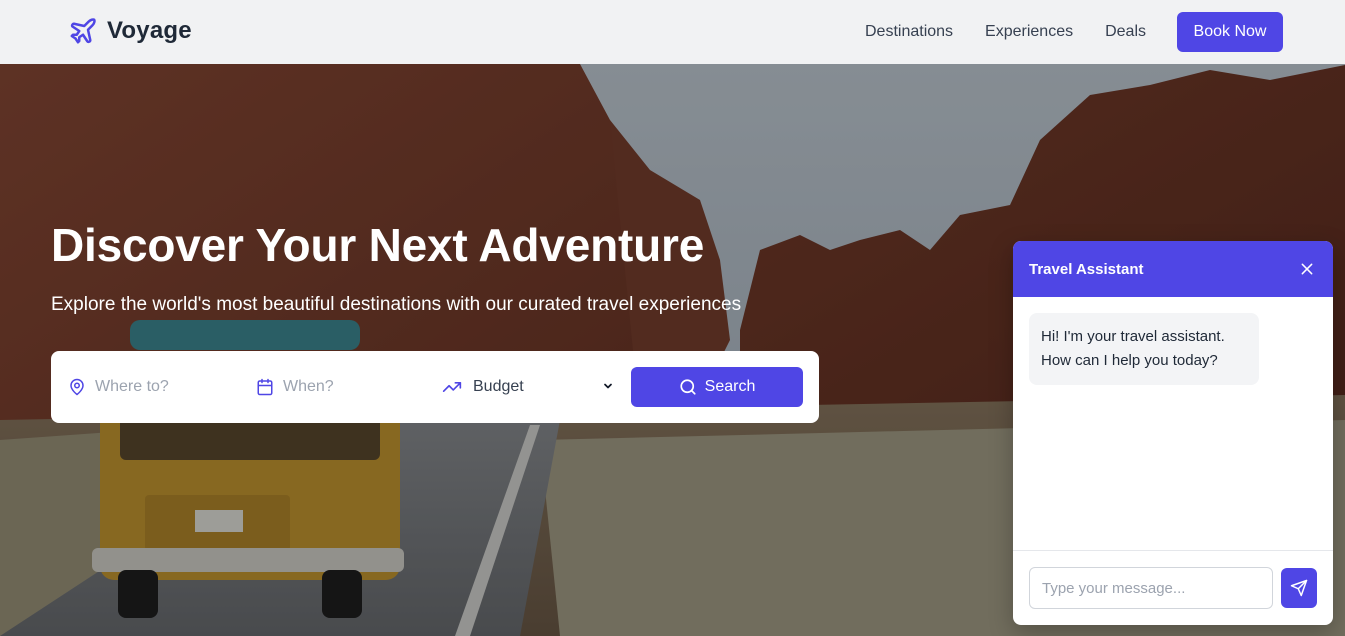 This screenshot has height=636, width=1345. I want to click on search-button-label: Search, so click(730, 386).